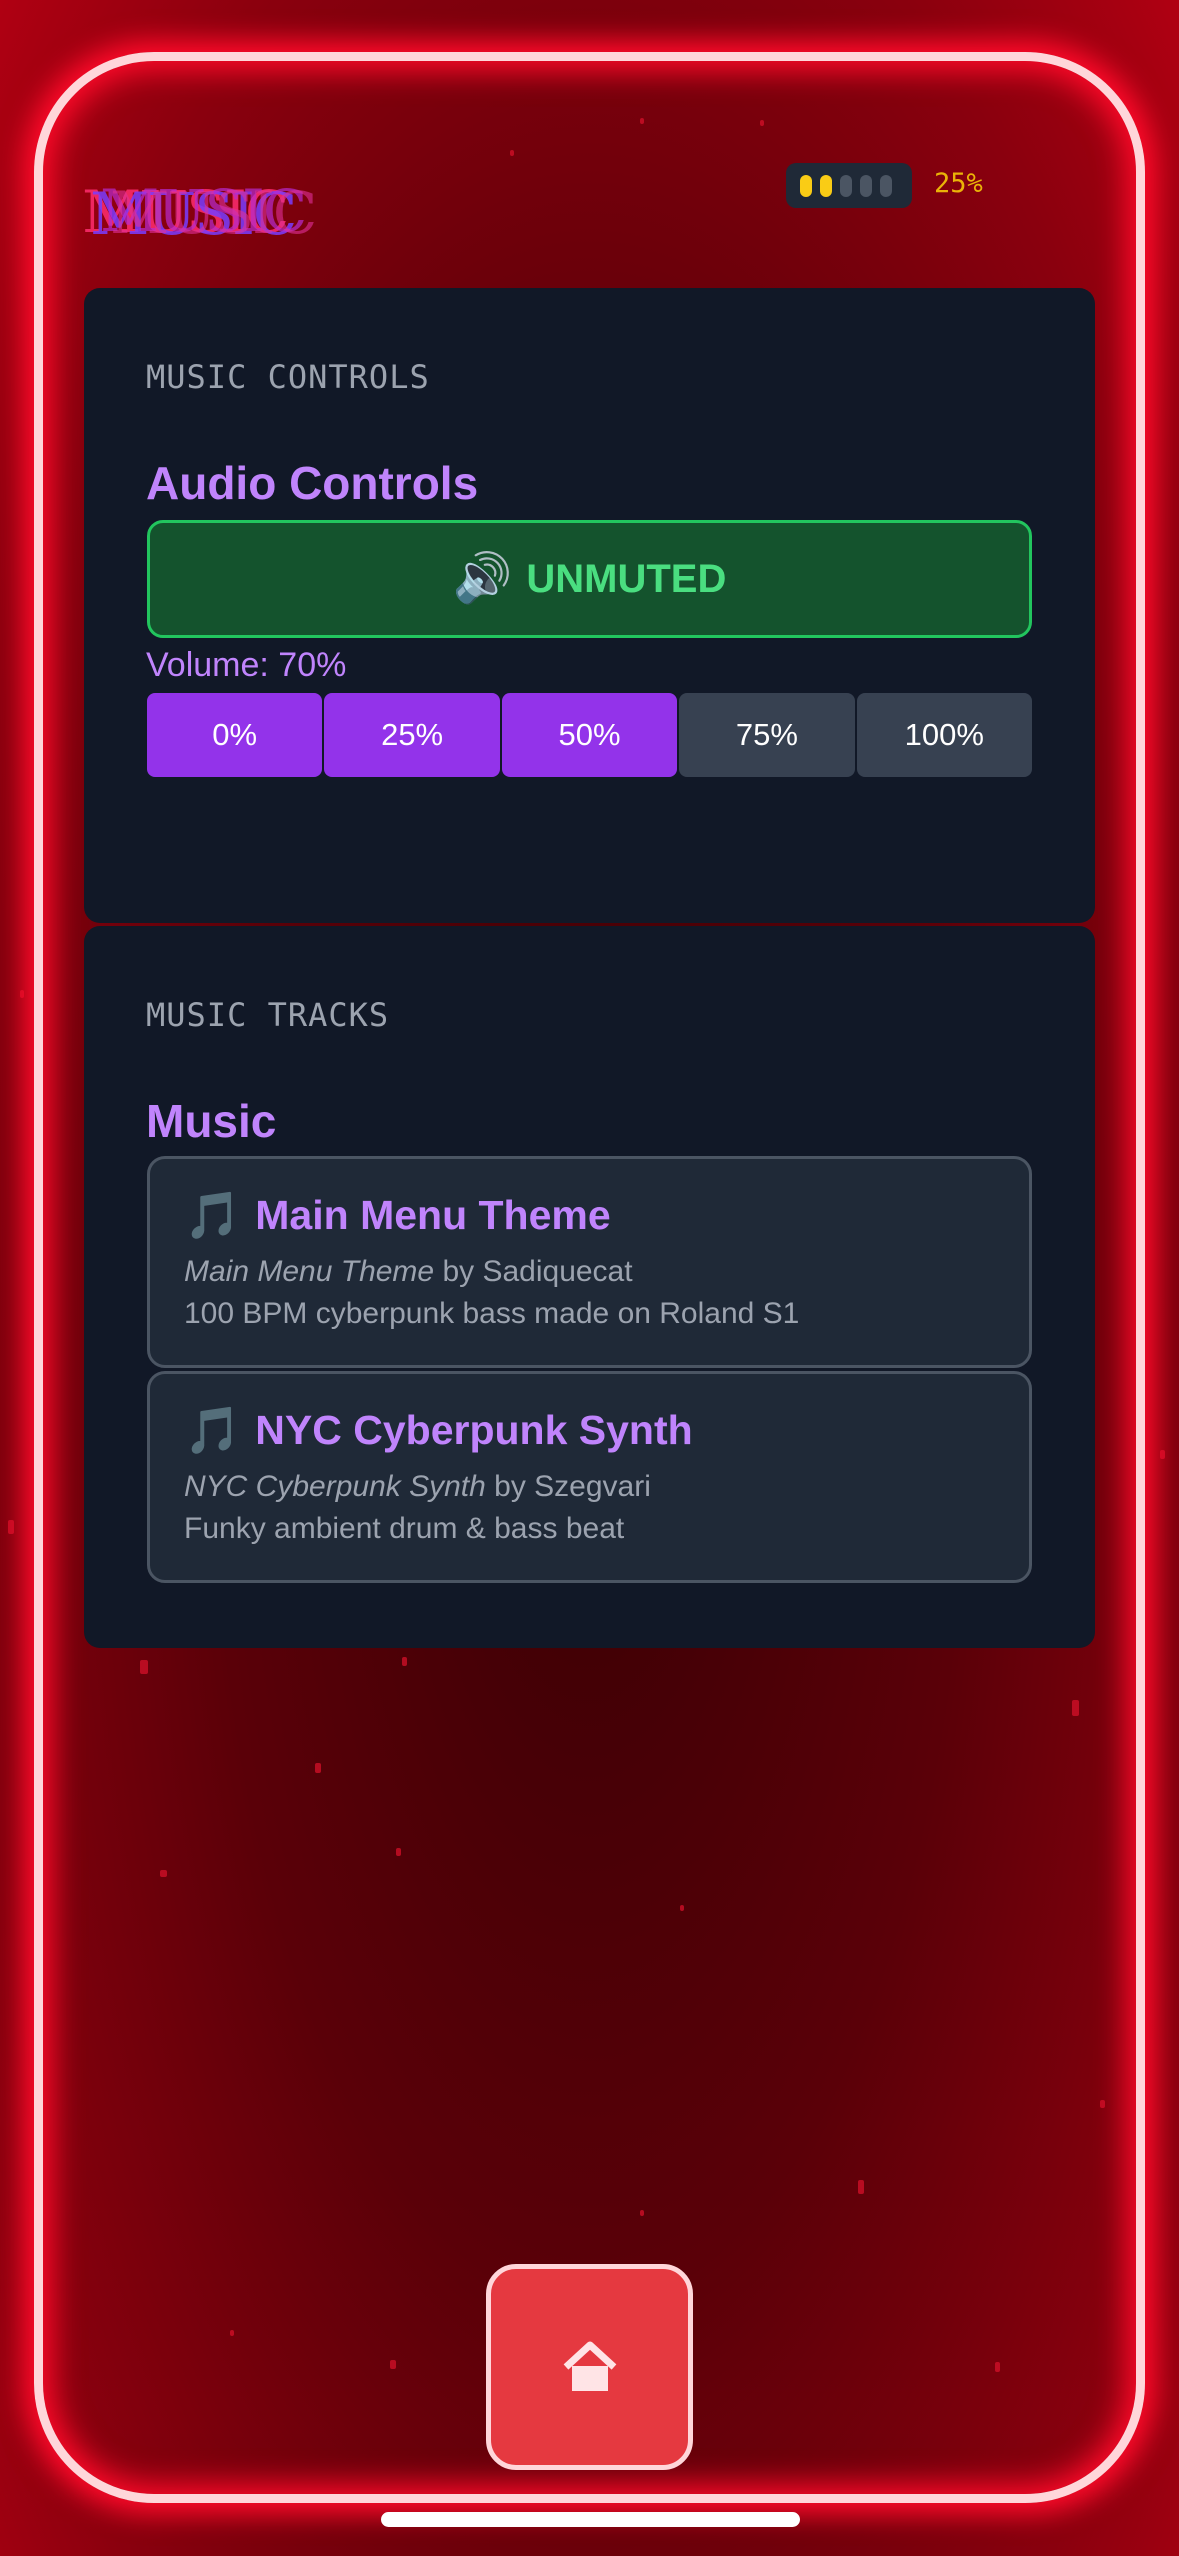 This screenshot has width=1179, height=2556. I want to click on home-button, so click(589, 2367).